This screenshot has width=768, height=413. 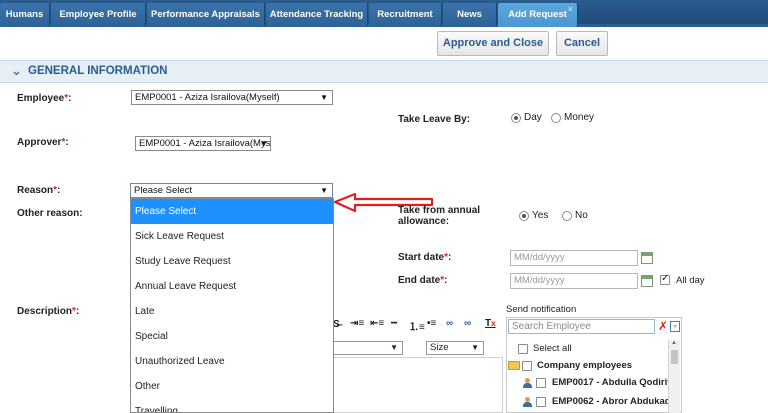 What do you see at coordinates (574, 281) in the screenshot?
I see `end-date-input: MM/dd/yyyy` at bounding box center [574, 281].